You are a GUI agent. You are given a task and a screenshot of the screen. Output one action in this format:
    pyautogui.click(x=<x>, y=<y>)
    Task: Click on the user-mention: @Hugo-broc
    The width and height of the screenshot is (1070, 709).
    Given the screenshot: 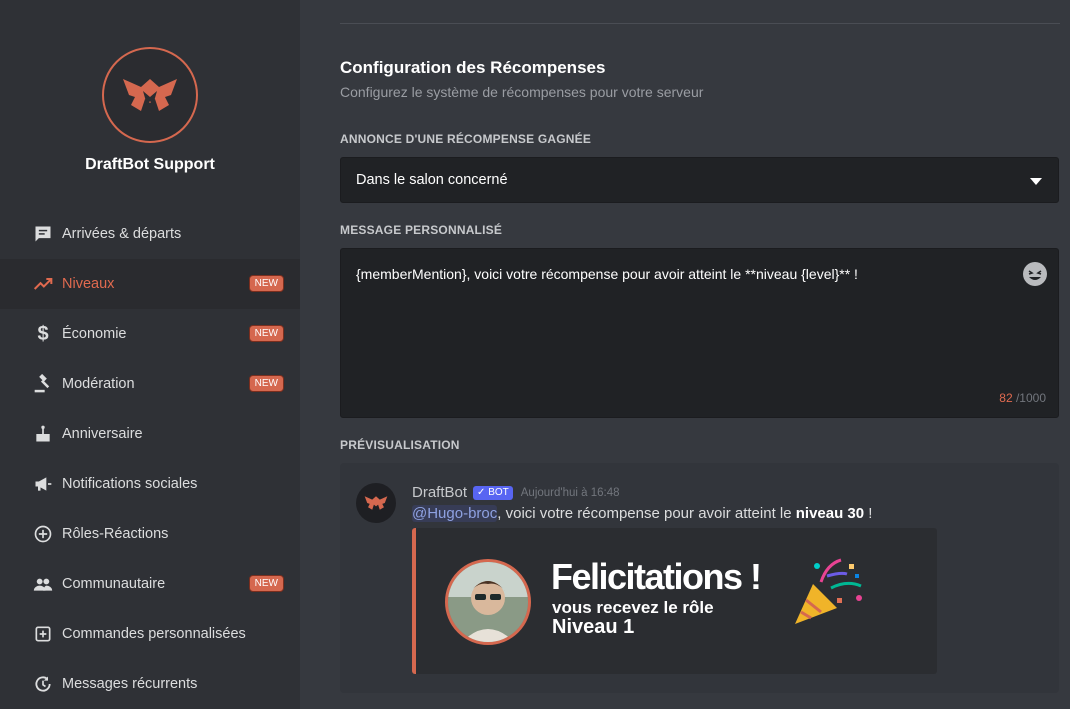 What is the action you would take?
    pyautogui.click(x=455, y=513)
    